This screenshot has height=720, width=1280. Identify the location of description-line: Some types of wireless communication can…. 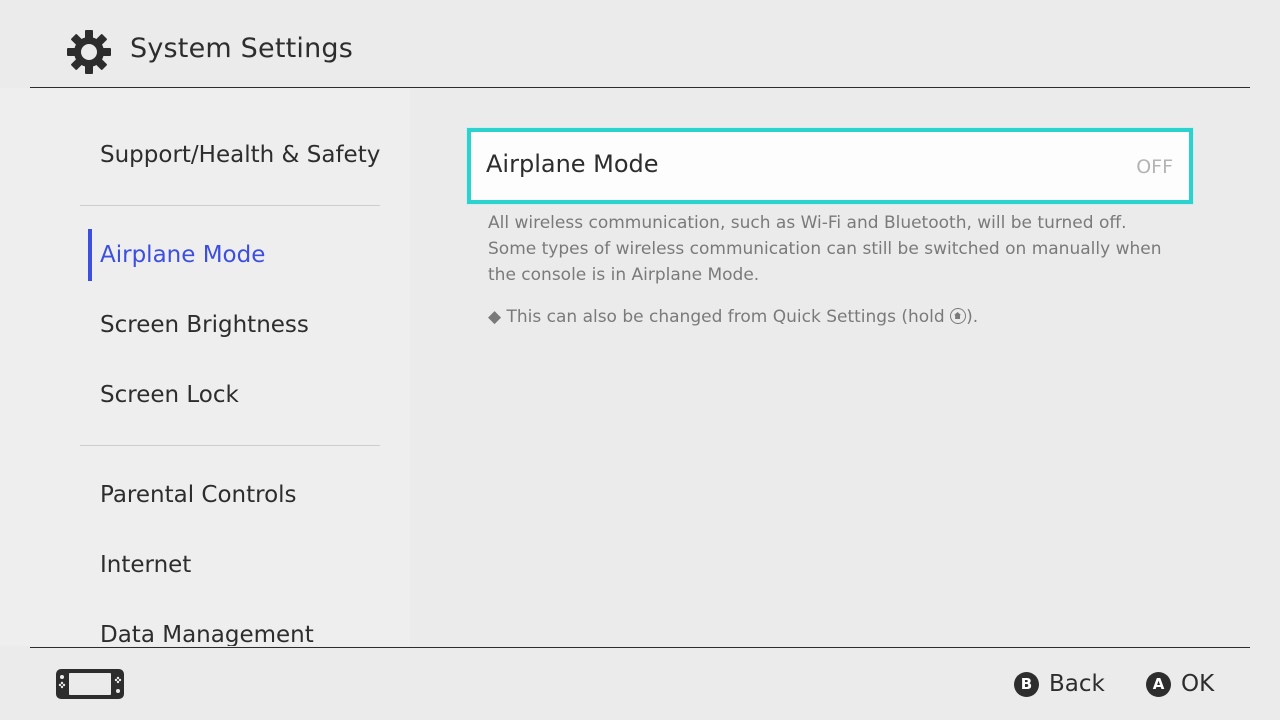
(825, 249).